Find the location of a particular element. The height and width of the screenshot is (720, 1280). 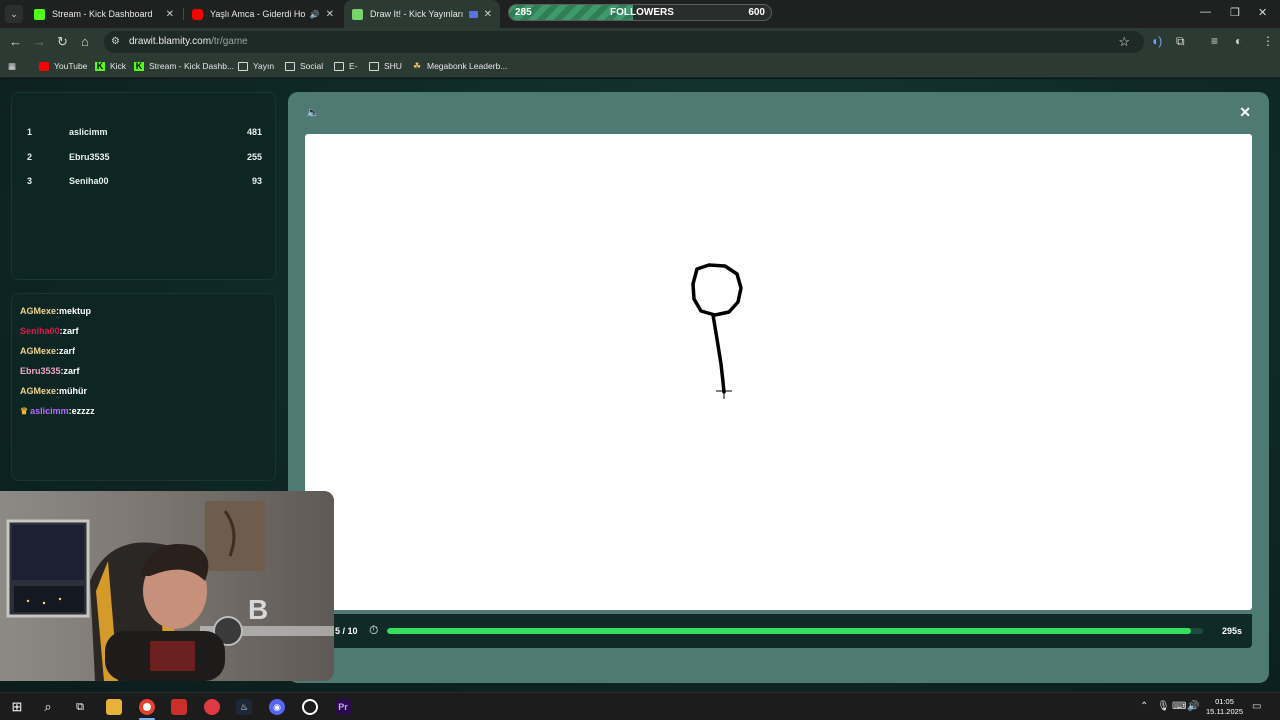

leaderboard-row: 3 Seniha00 93 is located at coordinates (144, 181).